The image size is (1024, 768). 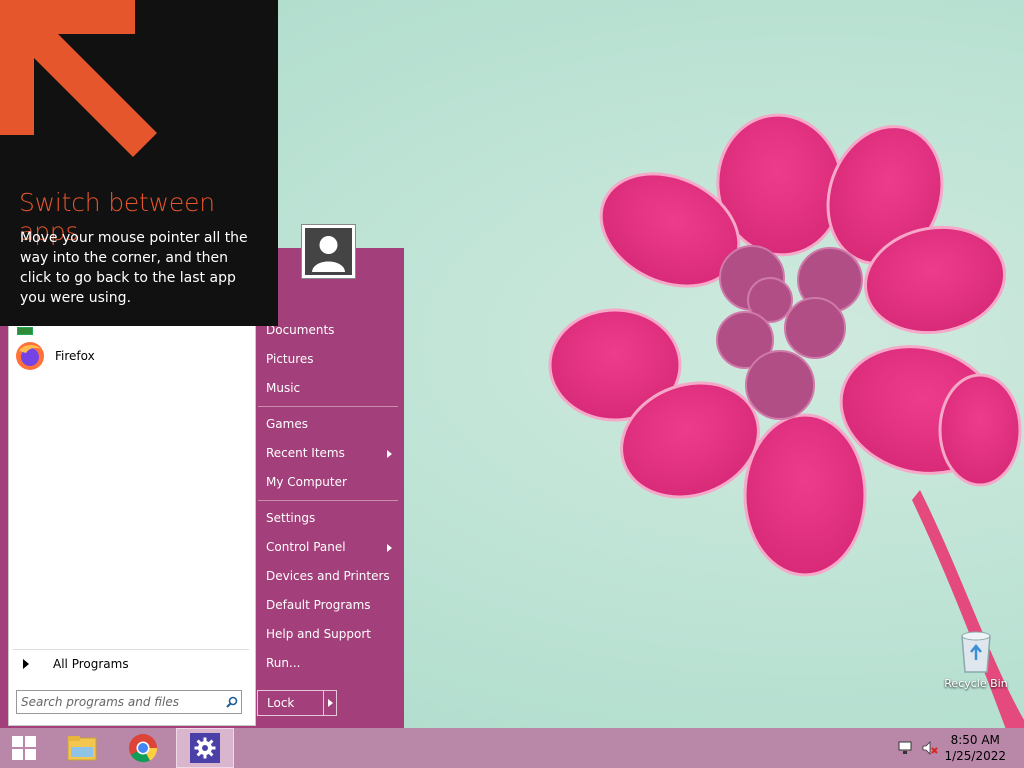 I want to click on menu-control-panel: Control Panel, so click(x=328, y=547).